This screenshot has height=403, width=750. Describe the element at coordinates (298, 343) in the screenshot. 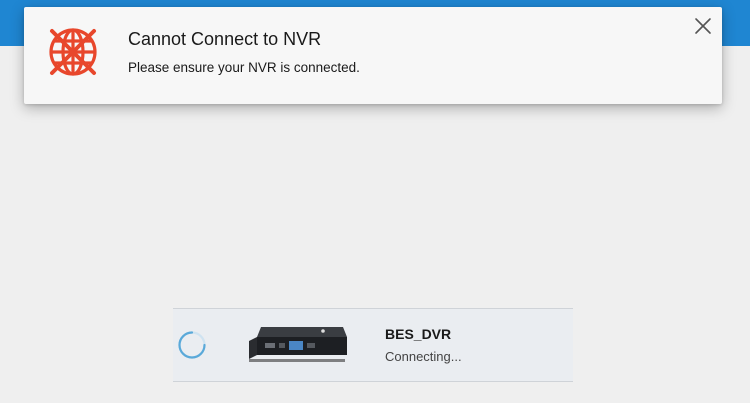

I see `nvr-device-image` at that location.